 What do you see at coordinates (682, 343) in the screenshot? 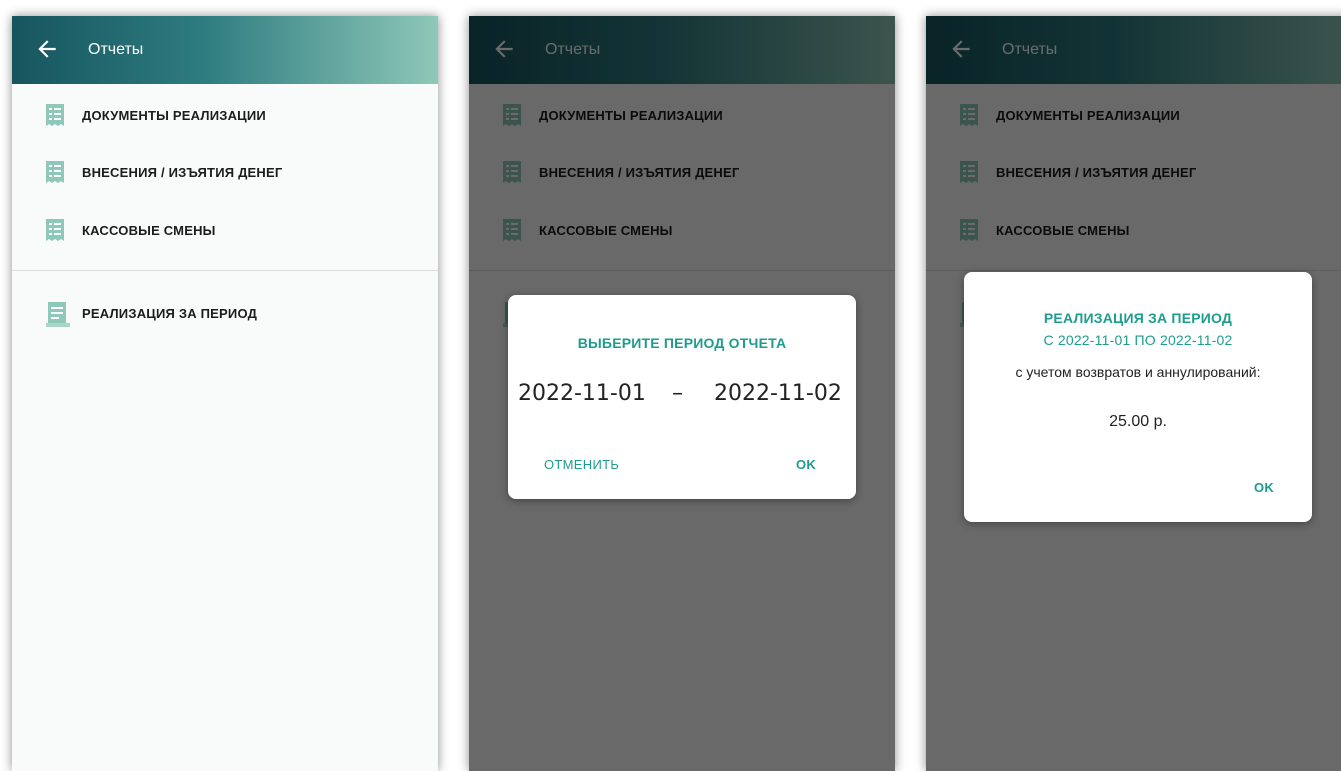
I see `dialog-title: ВЫБЕРИТЕ ПЕРИОД ОТЧЕТА` at bounding box center [682, 343].